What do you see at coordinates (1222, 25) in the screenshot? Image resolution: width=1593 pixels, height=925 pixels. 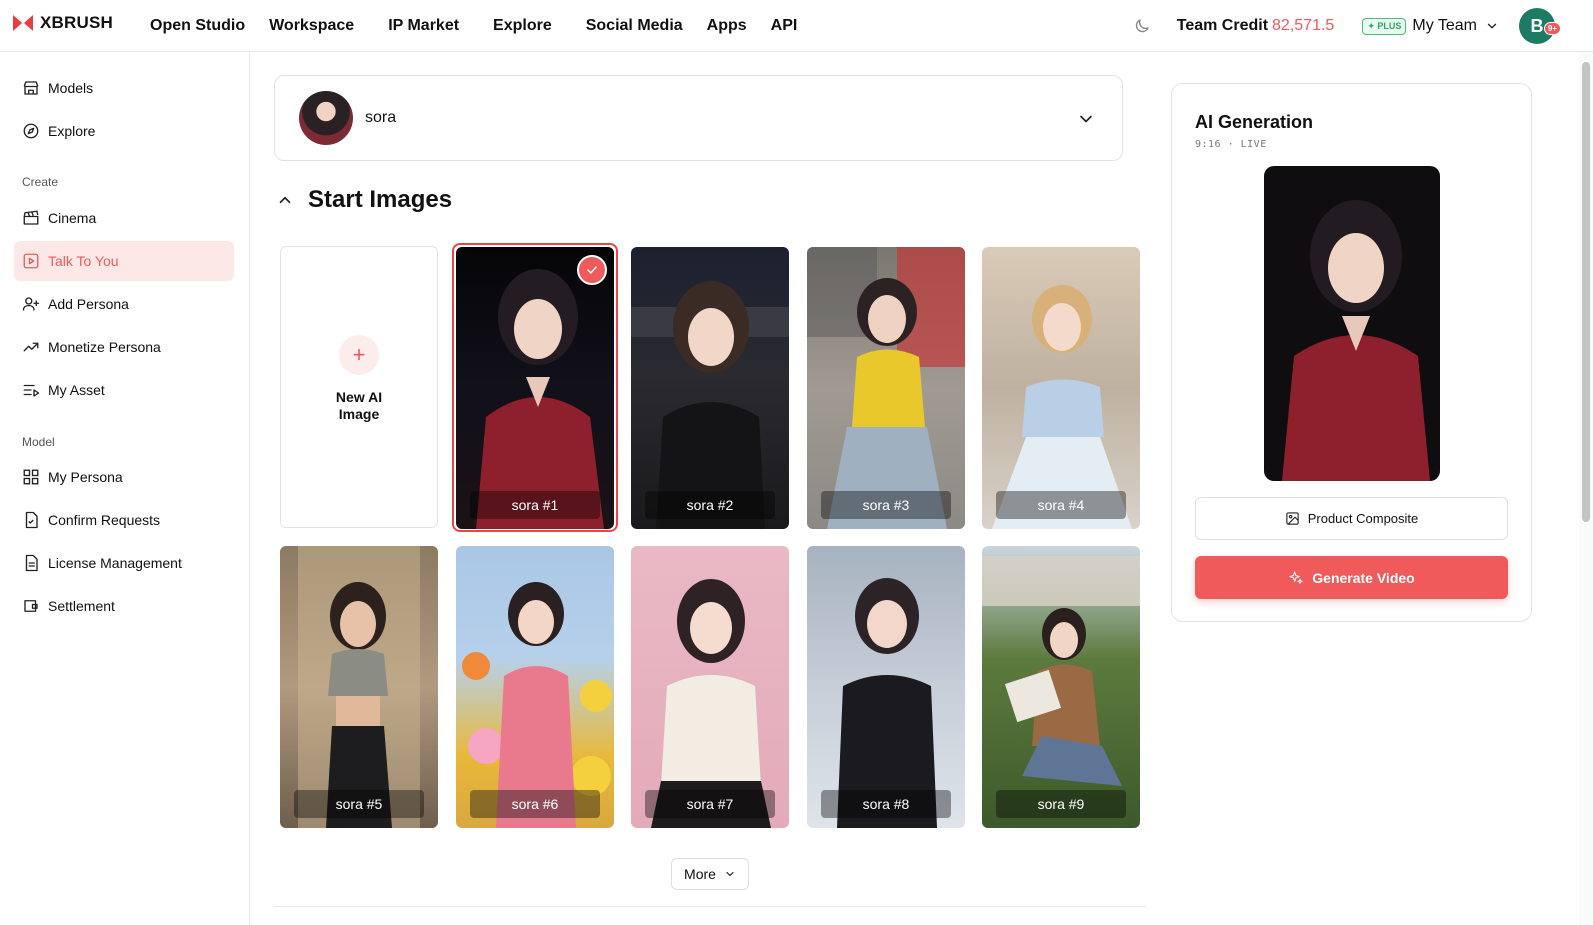 I see `team-credit-label: Team Credit` at bounding box center [1222, 25].